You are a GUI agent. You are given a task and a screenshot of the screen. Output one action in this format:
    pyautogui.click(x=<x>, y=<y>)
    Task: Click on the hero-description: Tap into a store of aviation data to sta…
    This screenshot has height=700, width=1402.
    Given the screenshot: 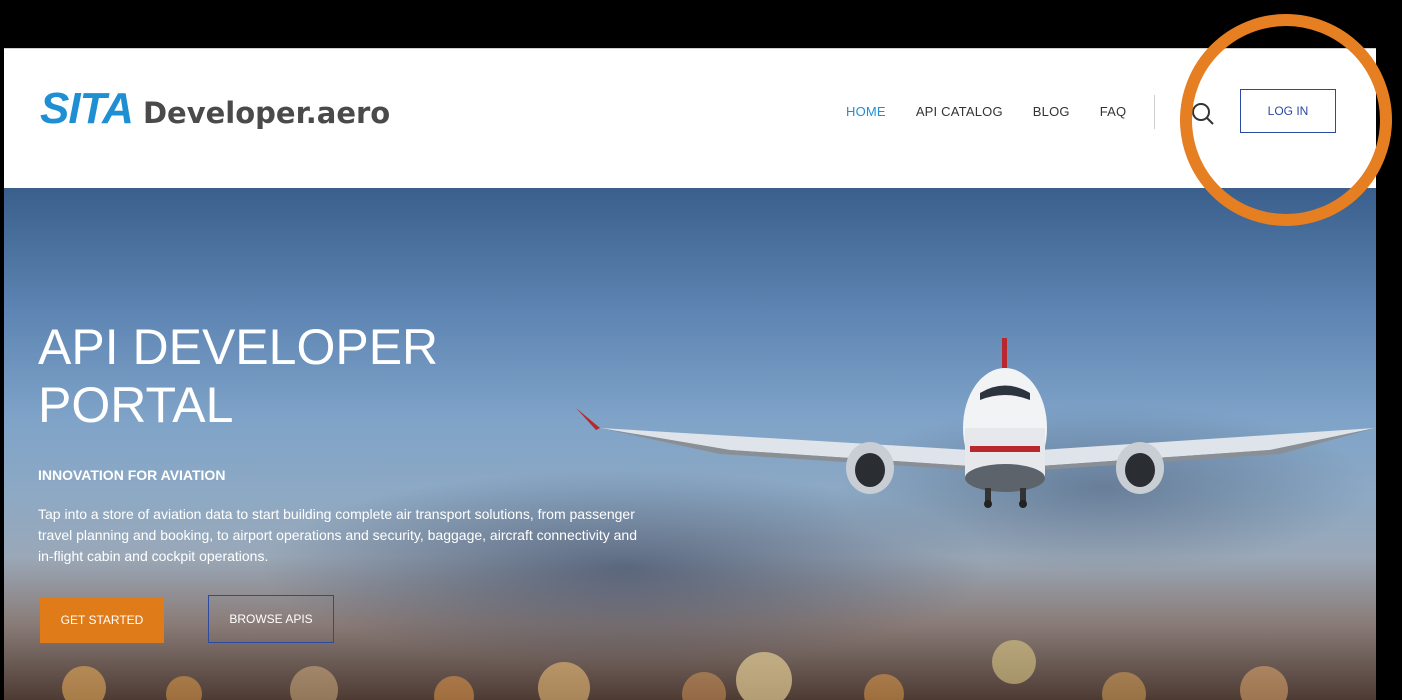 What is the action you would take?
    pyautogui.click(x=337, y=535)
    